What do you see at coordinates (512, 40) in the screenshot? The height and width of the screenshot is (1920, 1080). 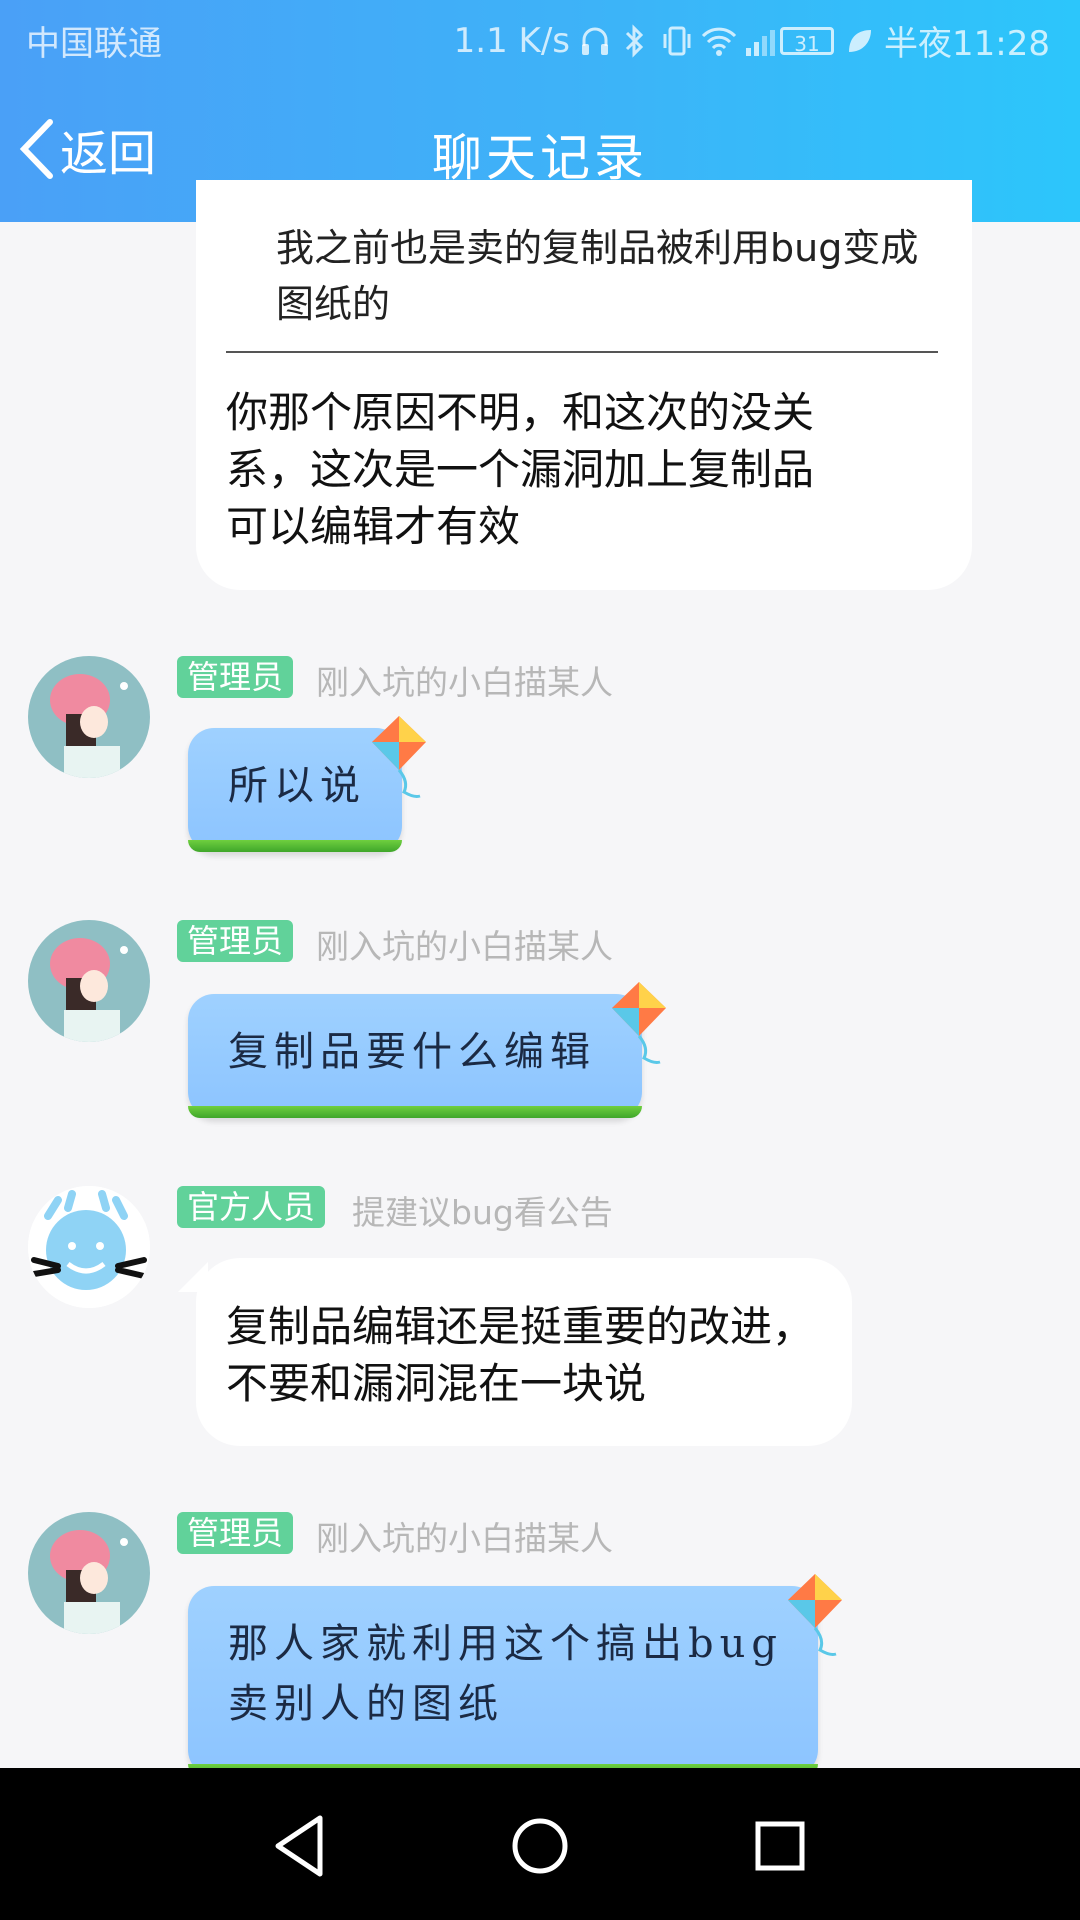 I see `network-speed: 1.1 K/s` at bounding box center [512, 40].